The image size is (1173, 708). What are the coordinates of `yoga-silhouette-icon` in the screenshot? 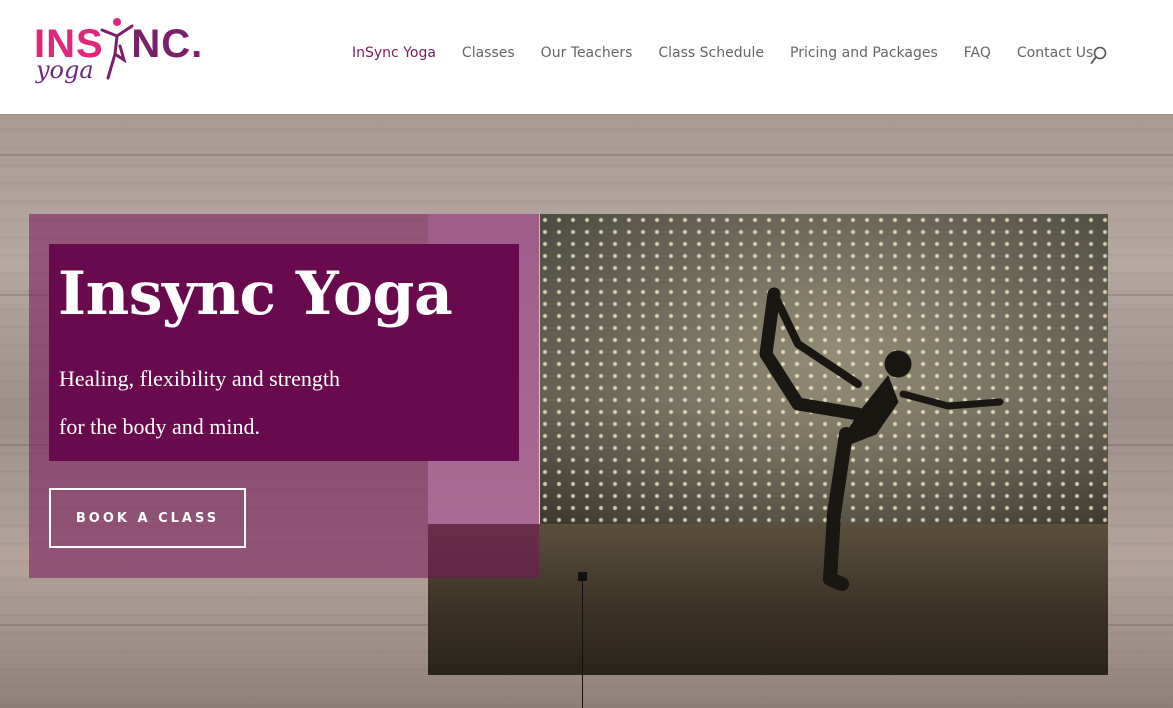 It's located at (881, 439).